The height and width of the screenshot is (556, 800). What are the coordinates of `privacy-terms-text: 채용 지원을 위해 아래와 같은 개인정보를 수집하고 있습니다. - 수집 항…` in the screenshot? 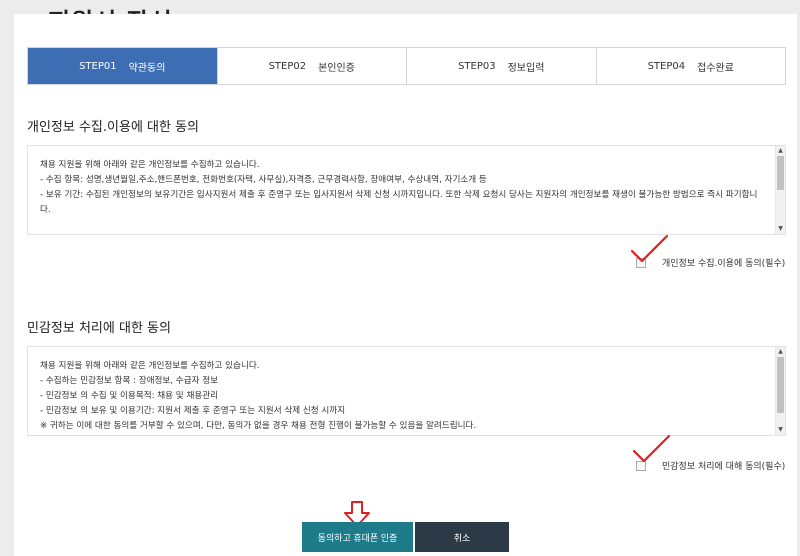 It's located at (406, 182).